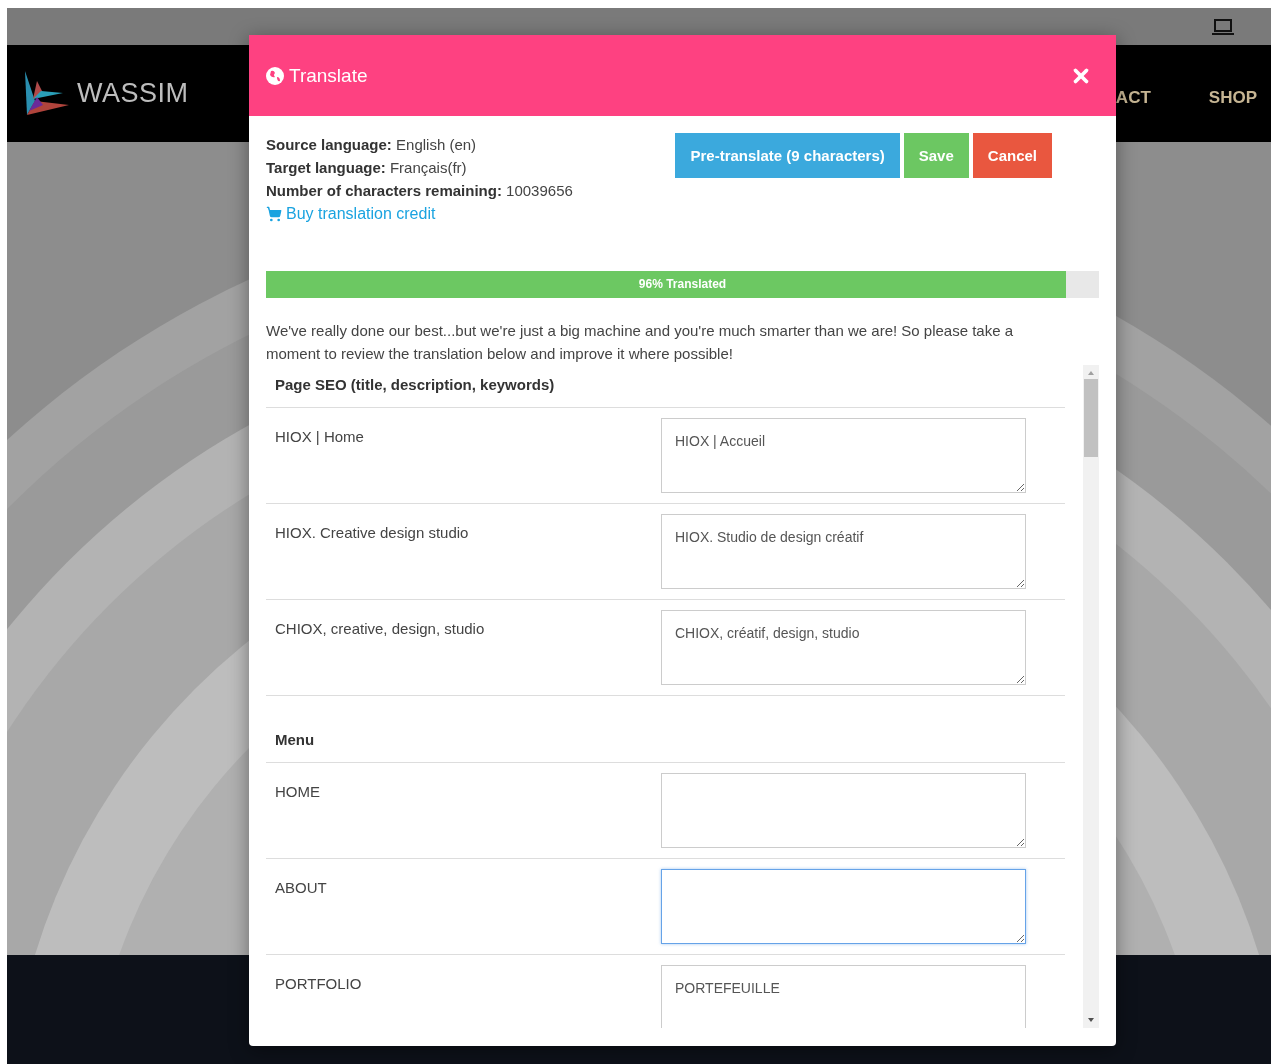 Image resolution: width=1271 pixels, height=1064 pixels. What do you see at coordinates (682, 284) in the screenshot?
I see `progress-label: 96% Translated` at bounding box center [682, 284].